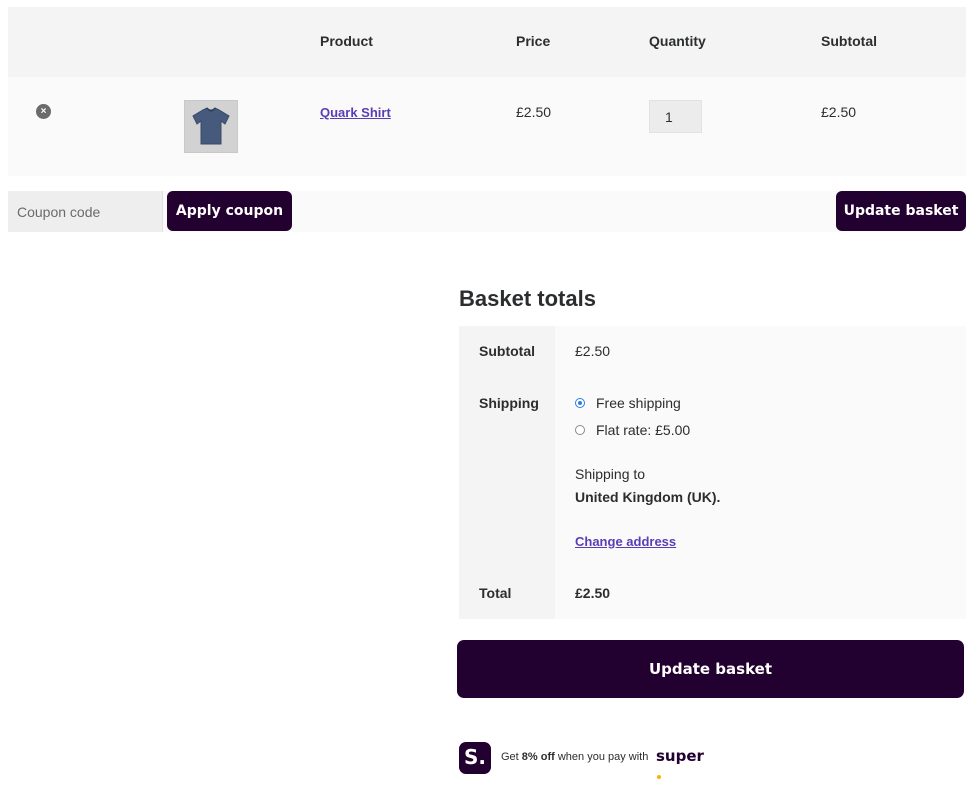 This screenshot has width=978, height=791. I want to click on total-label: Total, so click(495, 593).